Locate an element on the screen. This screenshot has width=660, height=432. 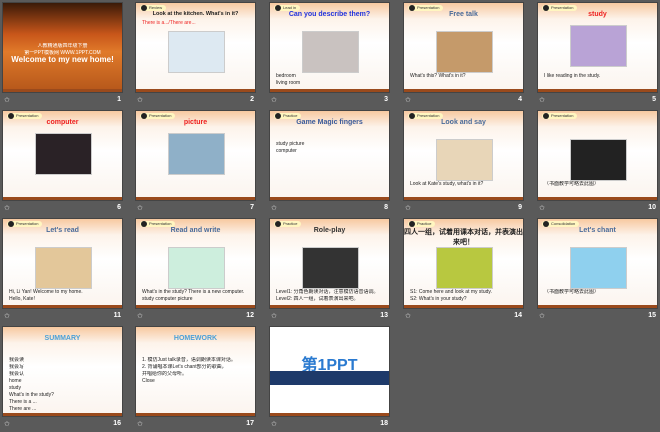
slide-number: 6 is located at coordinates (119, 207).